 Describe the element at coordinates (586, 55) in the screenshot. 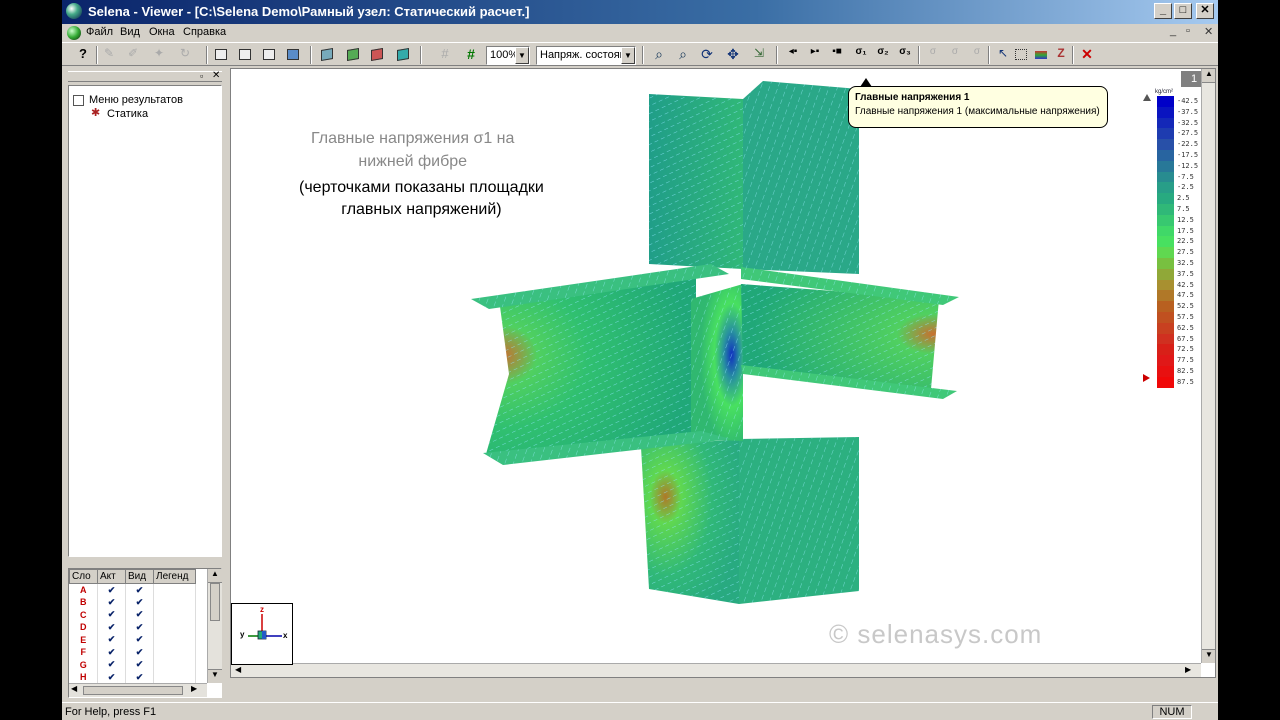

I see `result-mode-select: Напряж. состояни ▼` at that location.